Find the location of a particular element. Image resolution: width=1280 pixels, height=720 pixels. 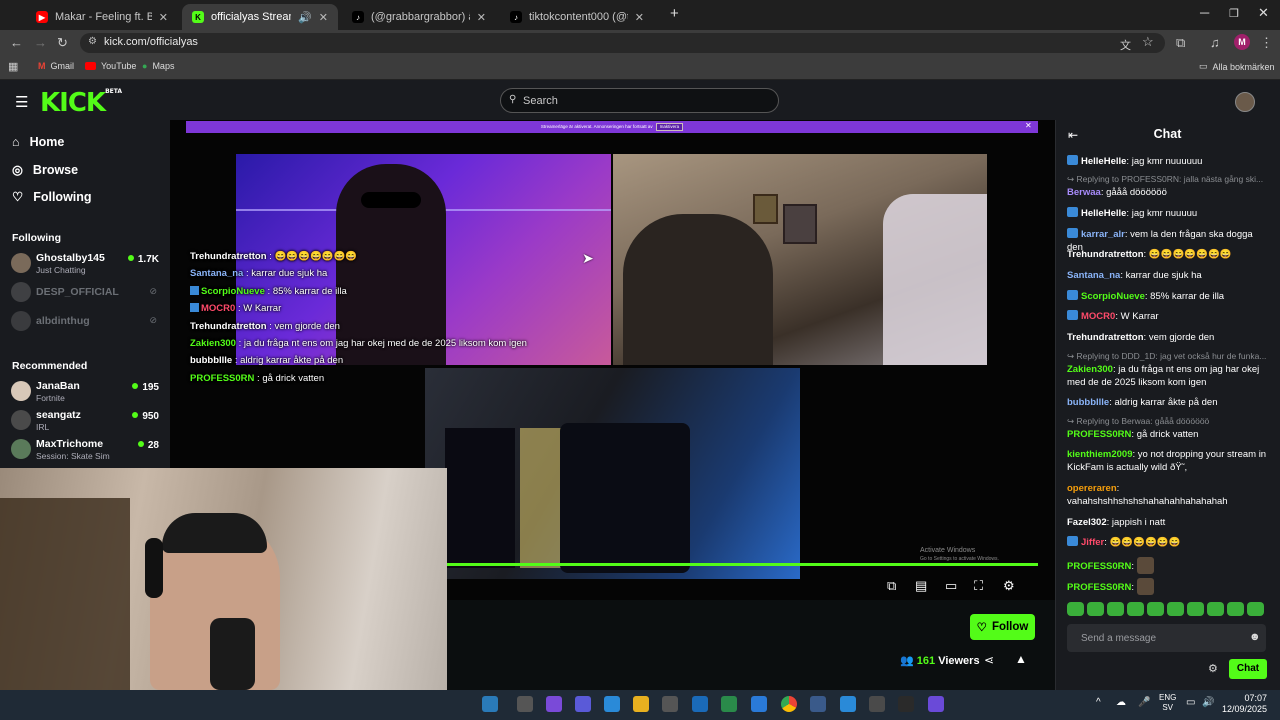

chat-username: Jiffer is located at coordinates (1092, 542).